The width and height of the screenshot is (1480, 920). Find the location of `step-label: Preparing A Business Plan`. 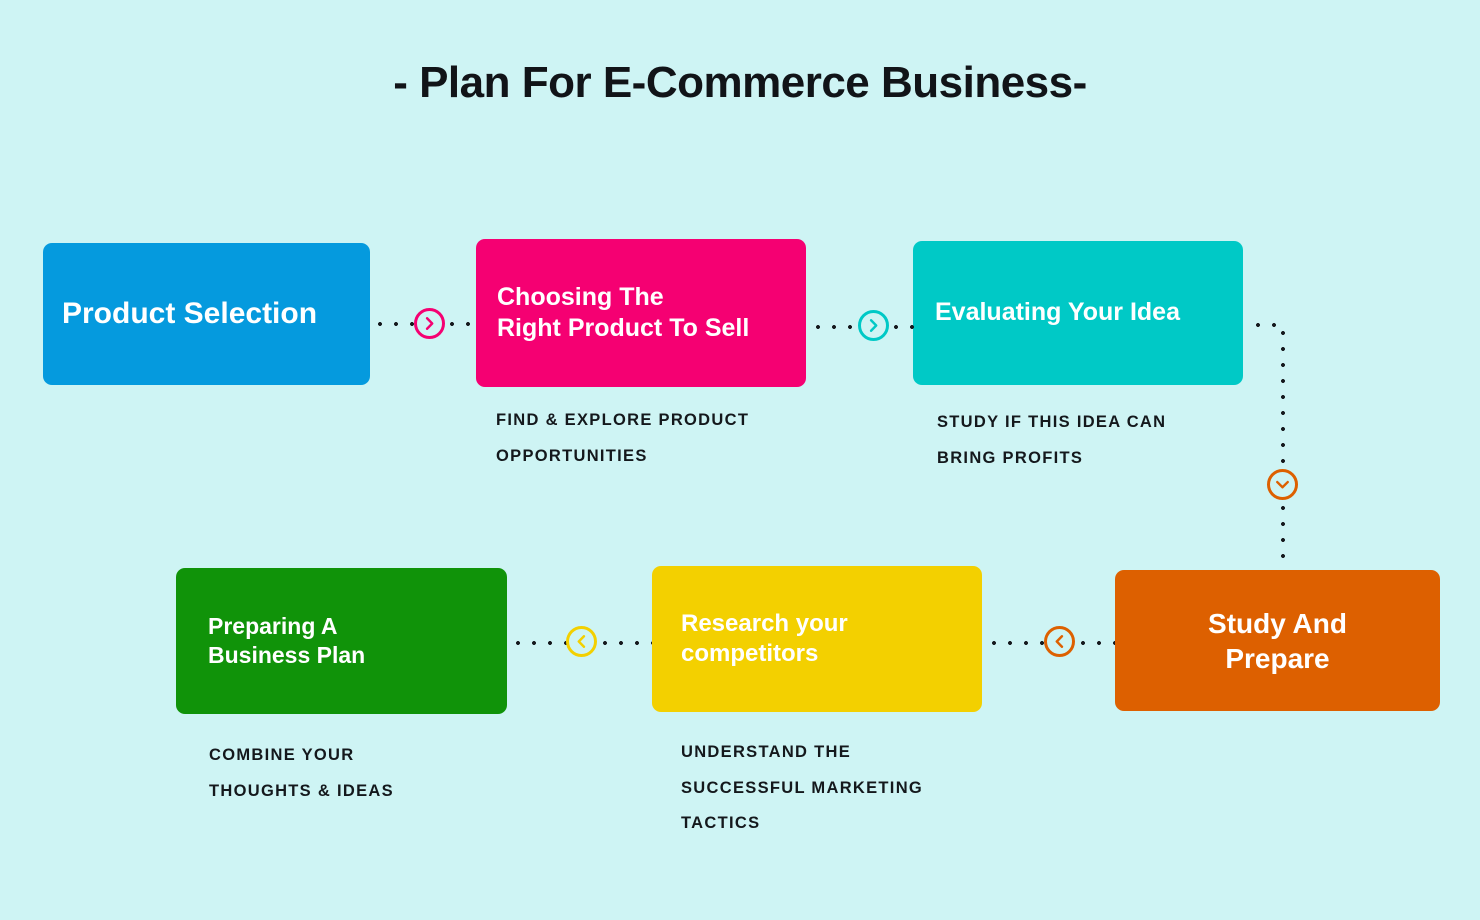

step-label: Preparing A Business Plan is located at coordinates (287, 640).